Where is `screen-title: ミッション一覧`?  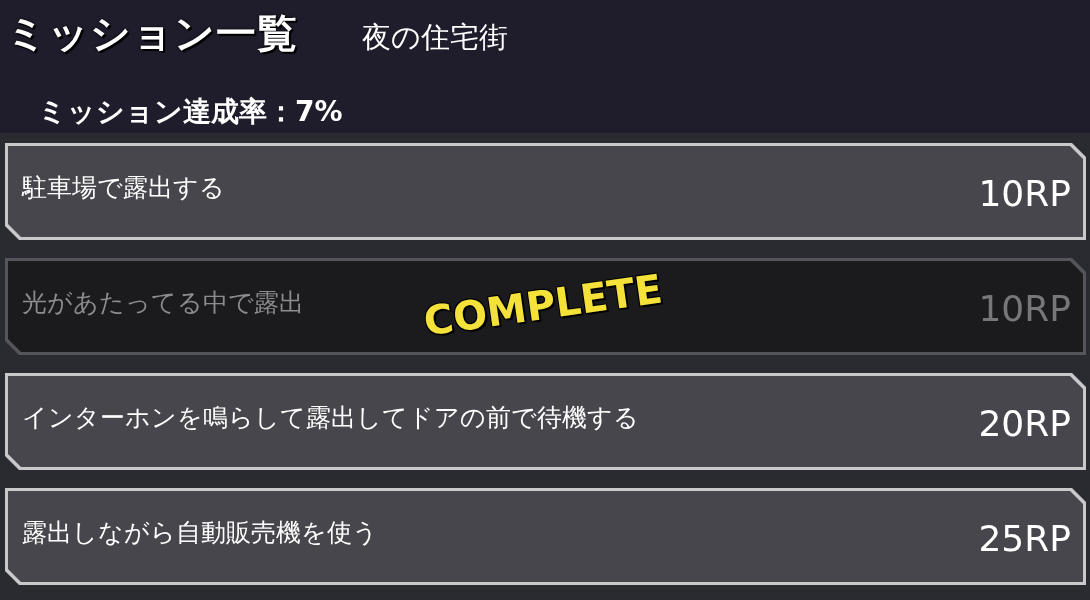
screen-title: ミッション一覧 is located at coordinates (152, 33).